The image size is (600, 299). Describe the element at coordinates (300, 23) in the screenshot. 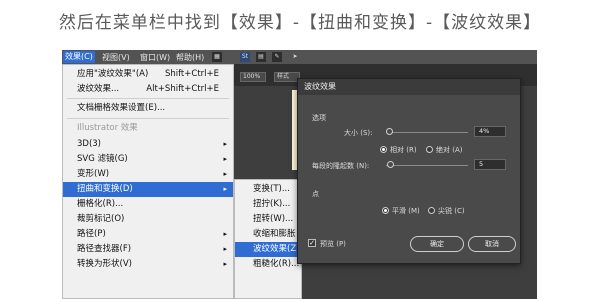

I see `tutorial-heading: 然后在菜单栏中找到【效果】-【扭曲和变换】-【波纹效果】` at that location.